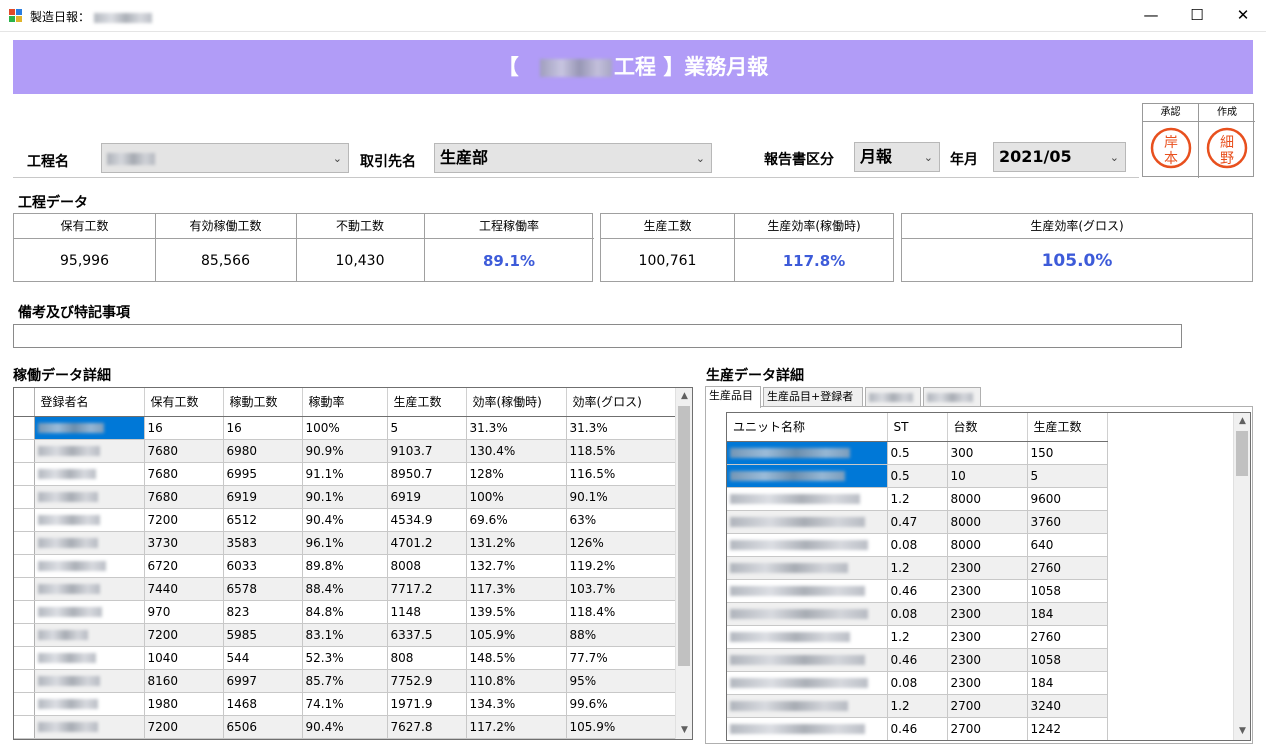 This screenshot has height=753, width=1266. What do you see at coordinates (427, 704) in the screenshot?
I see `table-cell: 1971.9` at bounding box center [427, 704].